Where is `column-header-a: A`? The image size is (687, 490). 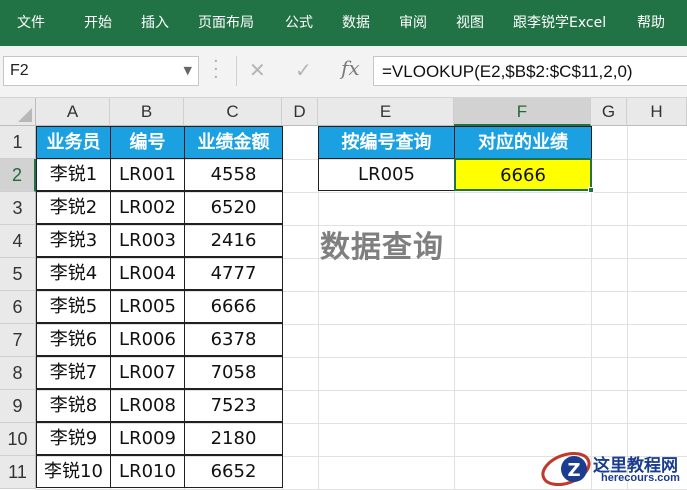
column-header-a: A is located at coordinates (73, 112).